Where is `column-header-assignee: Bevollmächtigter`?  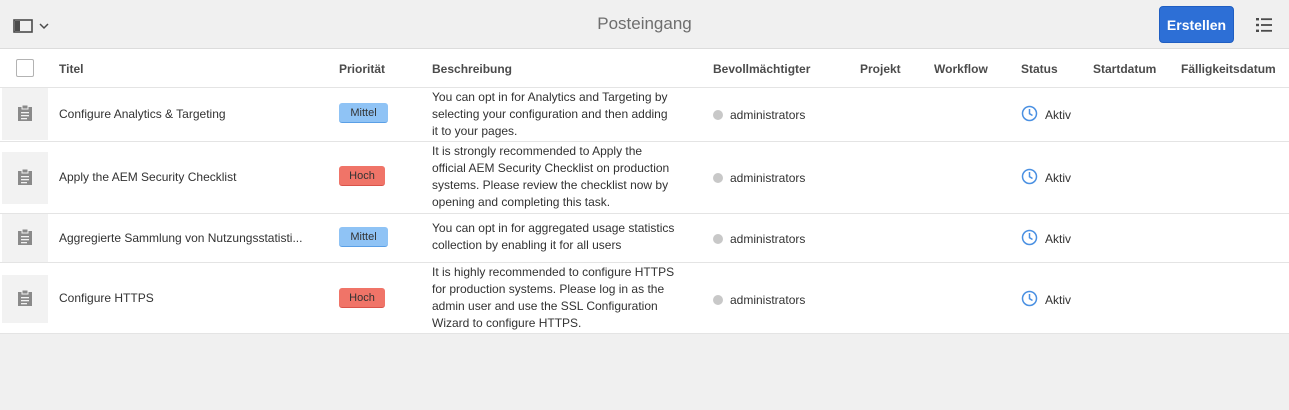
column-header-assignee: Bevollmächtigter is located at coordinates (761, 69).